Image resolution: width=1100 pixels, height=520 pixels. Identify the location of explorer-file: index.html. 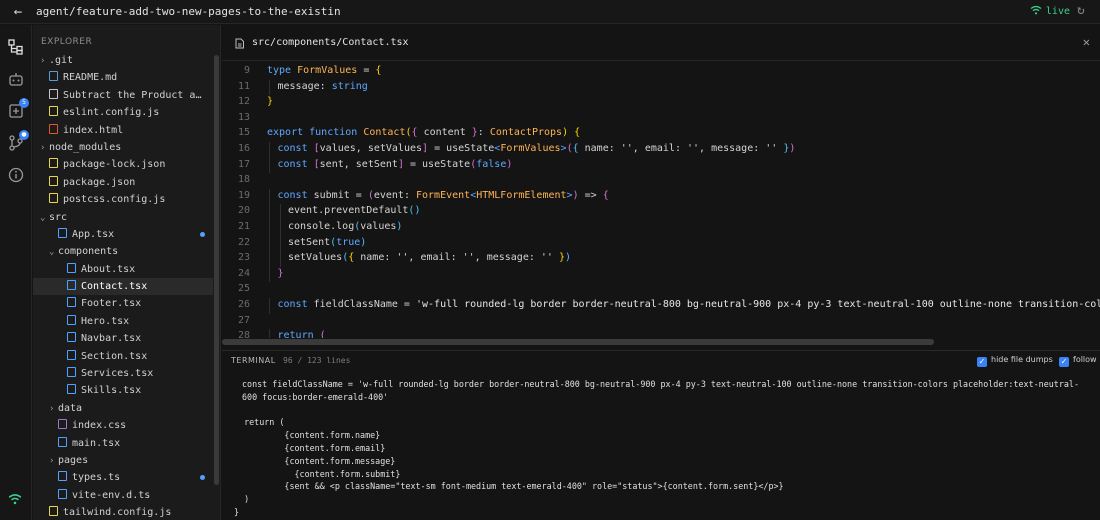
(123, 130).